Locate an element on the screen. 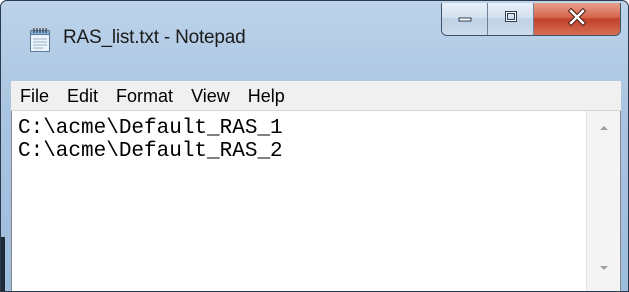  menu-view: View is located at coordinates (210, 96).